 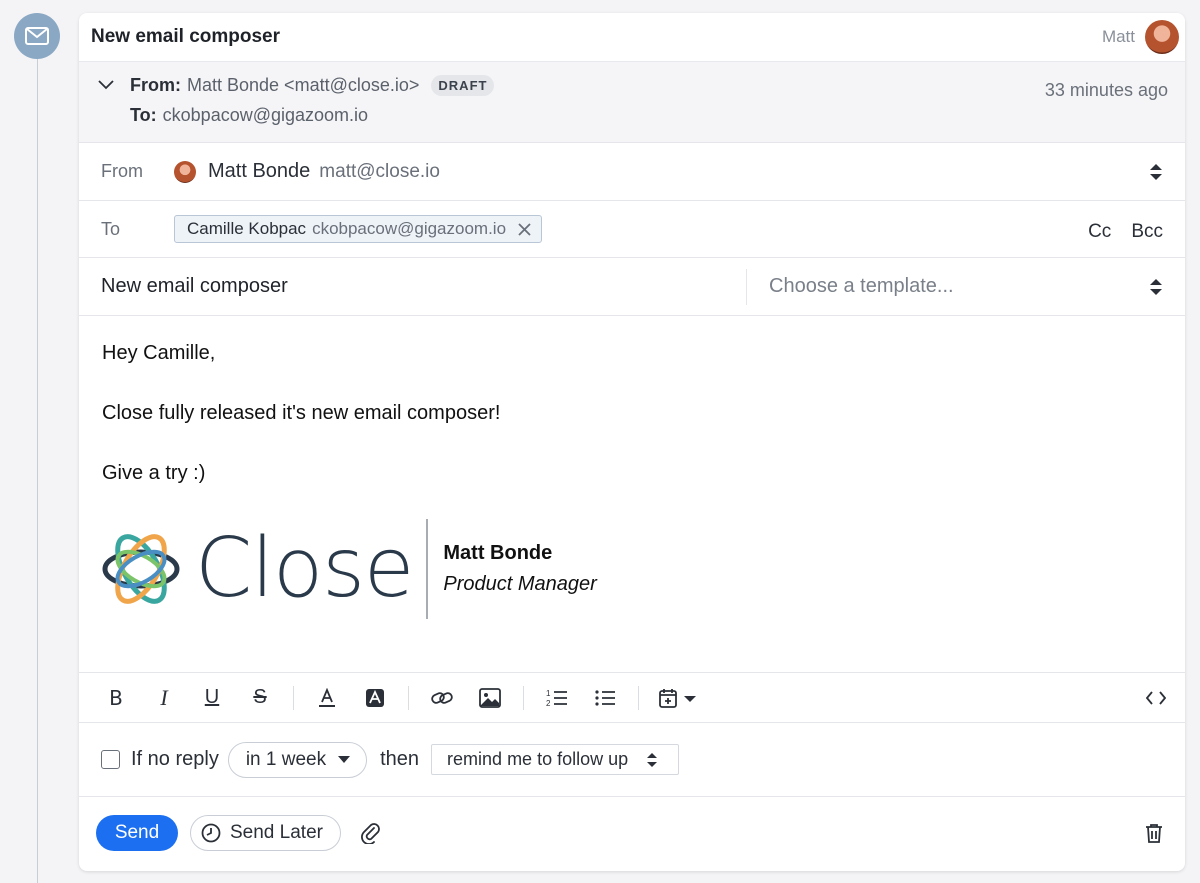 What do you see at coordinates (538, 759) in the screenshot?
I see `followup-action-value: remind me to follow up` at bounding box center [538, 759].